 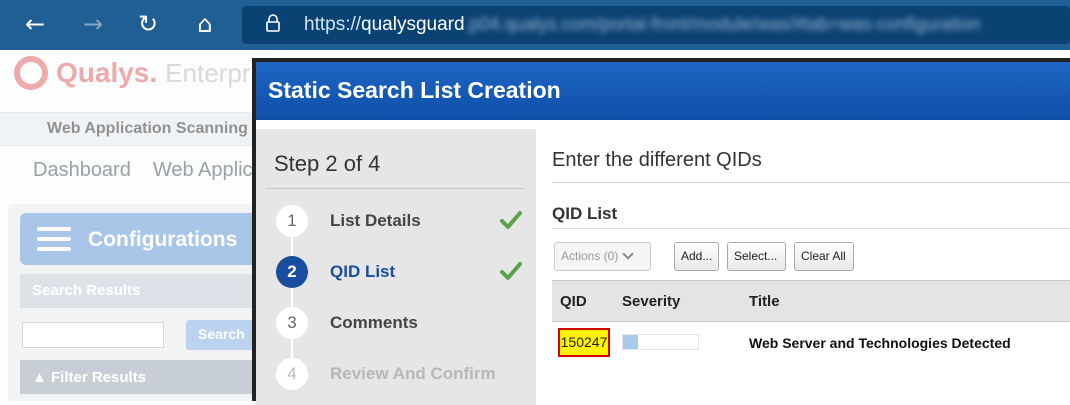 What do you see at coordinates (413, 24) in the screenshot?
I see `url-host: qualysguard` at bounding box center [413, 24].